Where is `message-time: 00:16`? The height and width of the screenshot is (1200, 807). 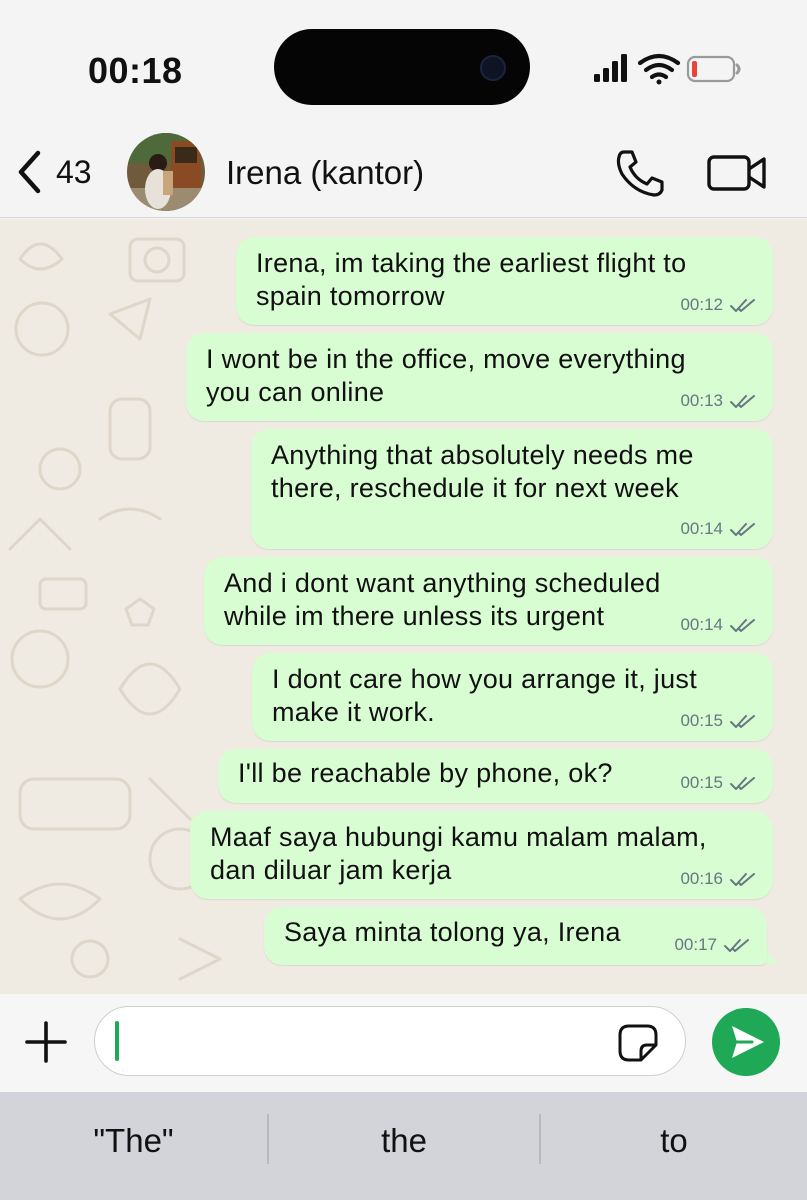
message-time: 00:16 is located at coordinates (701, 878).